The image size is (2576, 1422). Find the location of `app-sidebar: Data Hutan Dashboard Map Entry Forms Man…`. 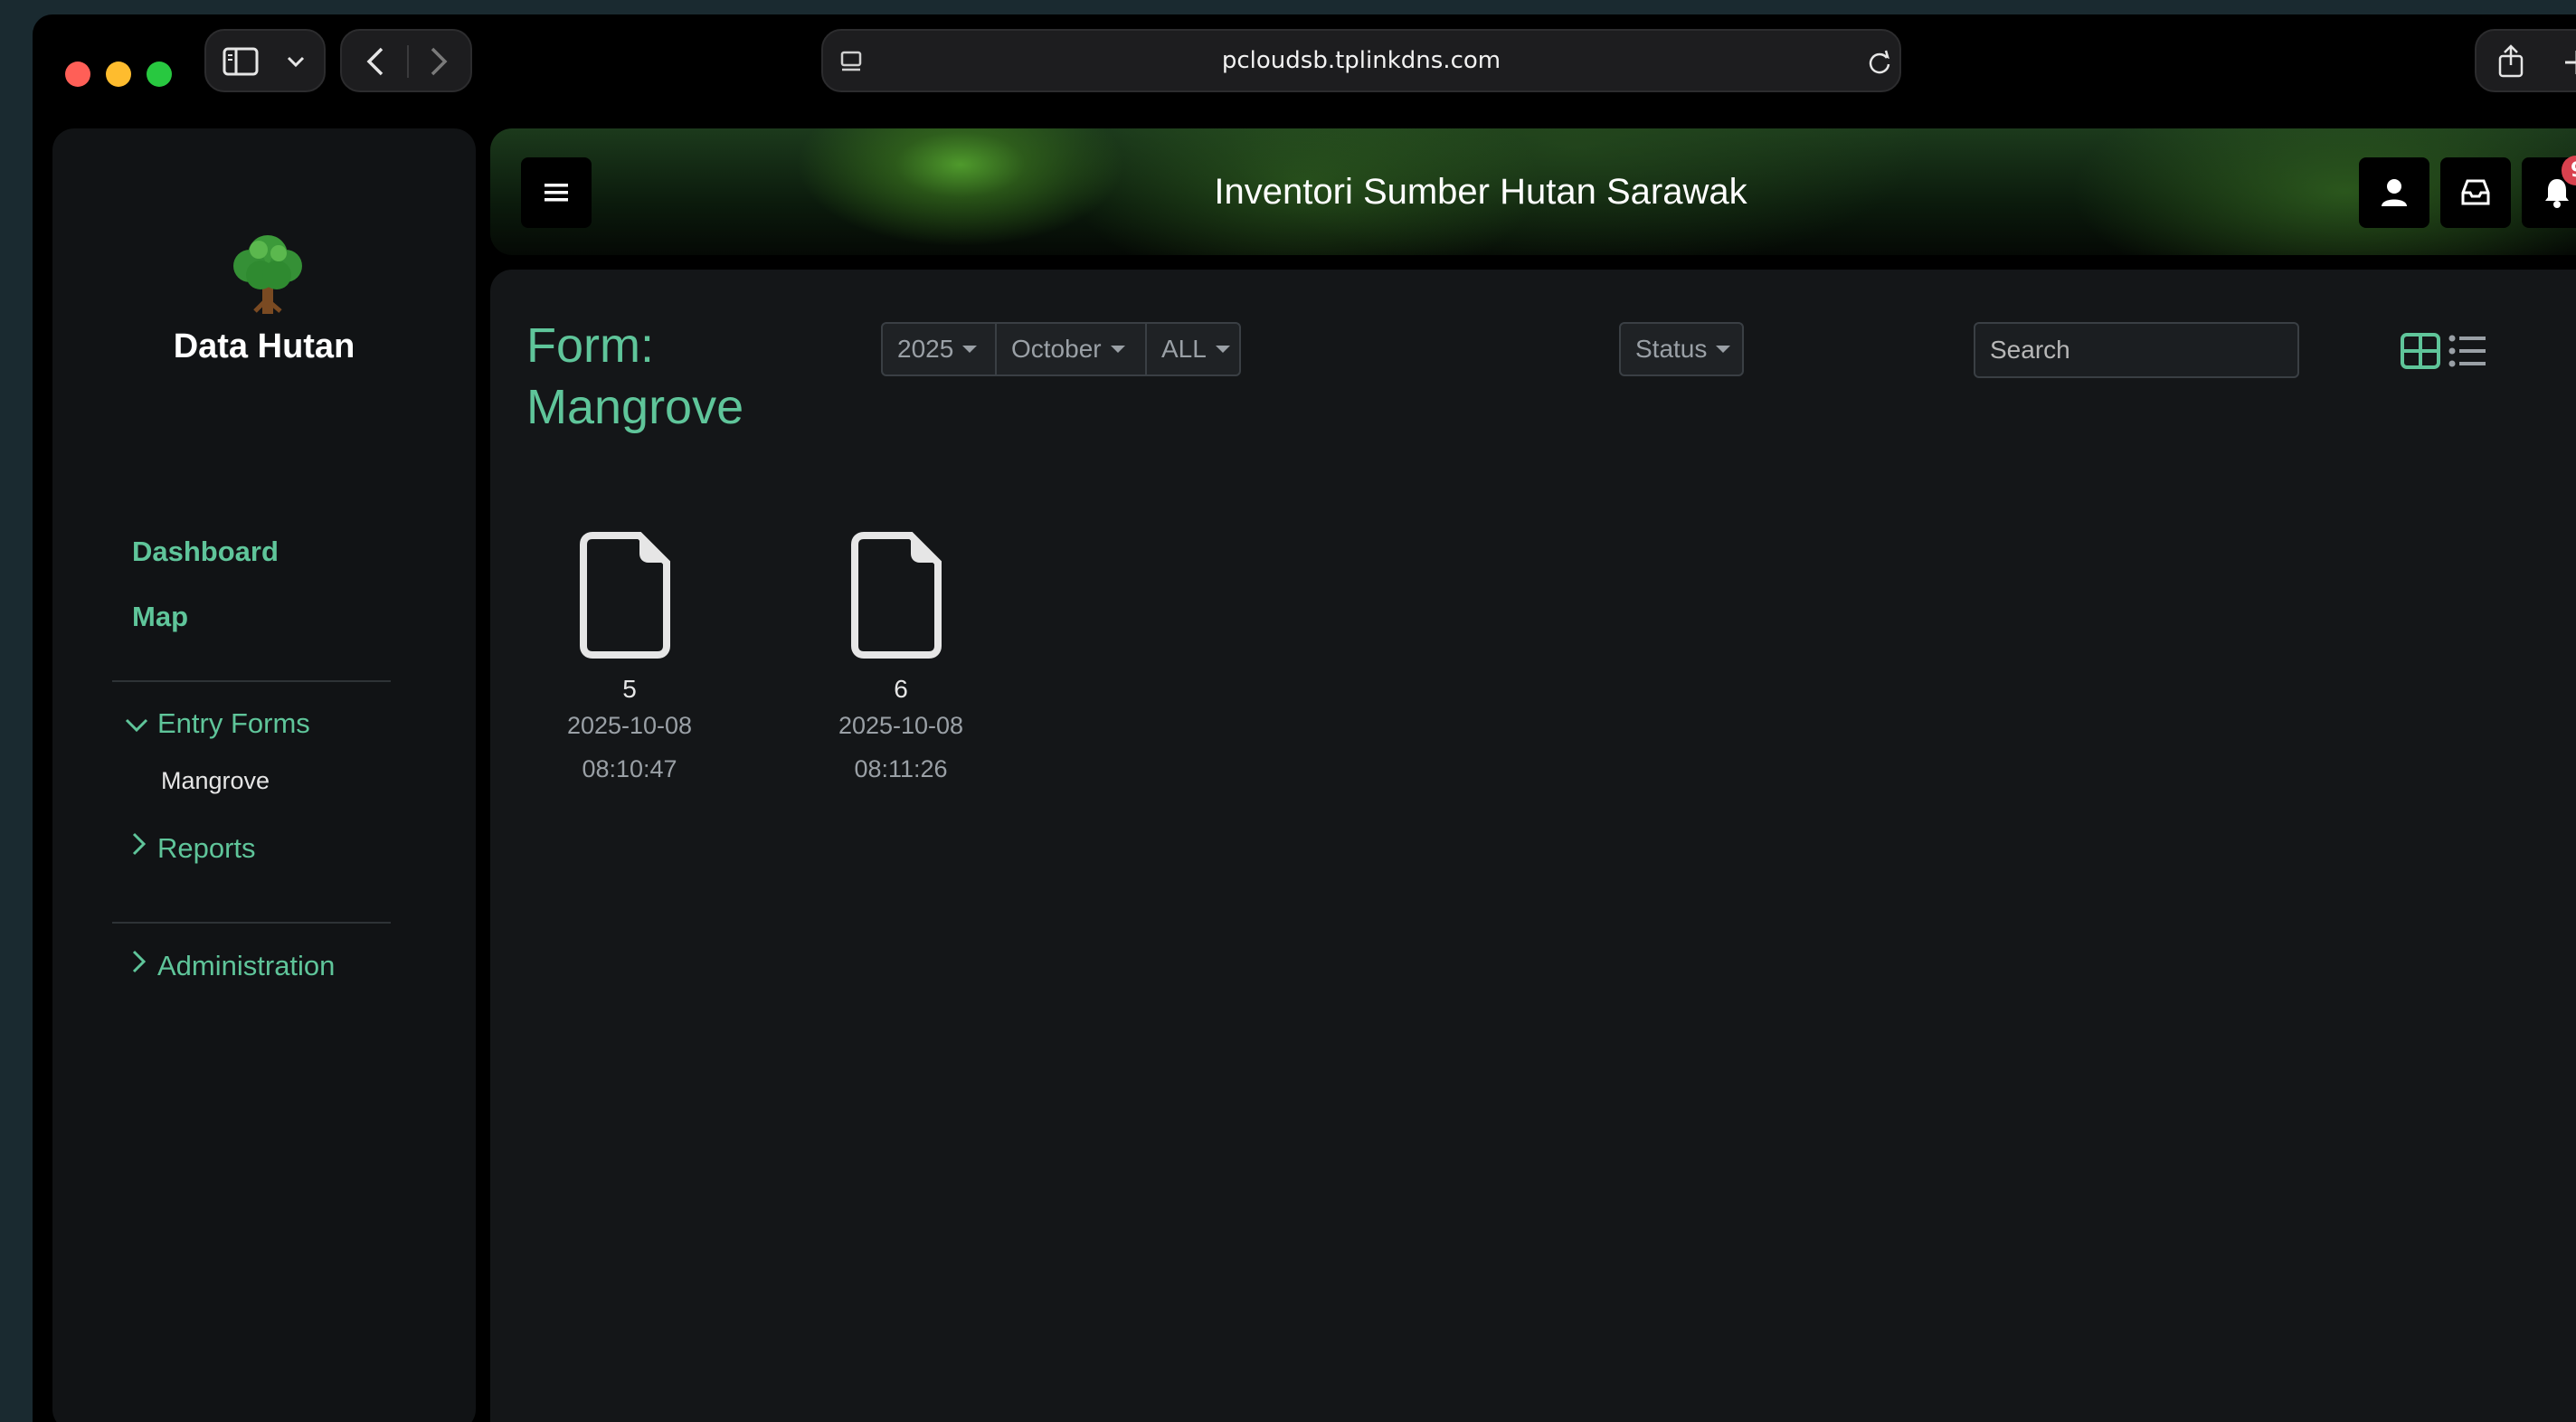

app-sidebar: Data Hutan Dashboard Map Entry Forms Man… is located at coordinates (264, 775).